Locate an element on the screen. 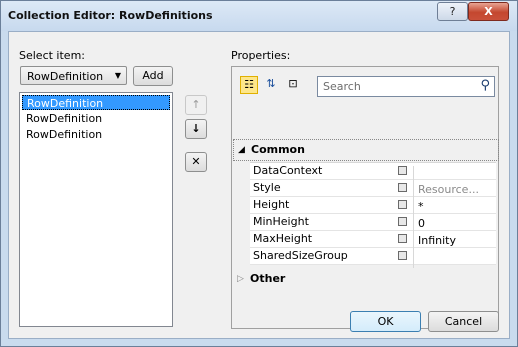 The height and width of the screenshot is (347, 518). help-button: ? is located at coordinates (452, 11).